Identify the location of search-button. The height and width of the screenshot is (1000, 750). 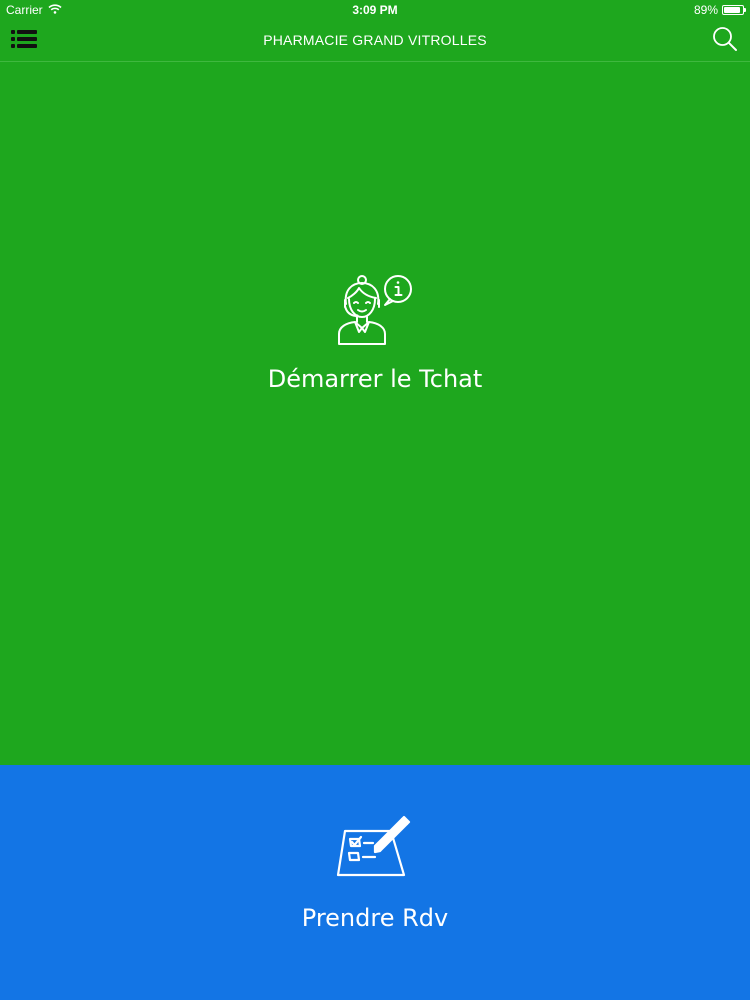
(725, 41).